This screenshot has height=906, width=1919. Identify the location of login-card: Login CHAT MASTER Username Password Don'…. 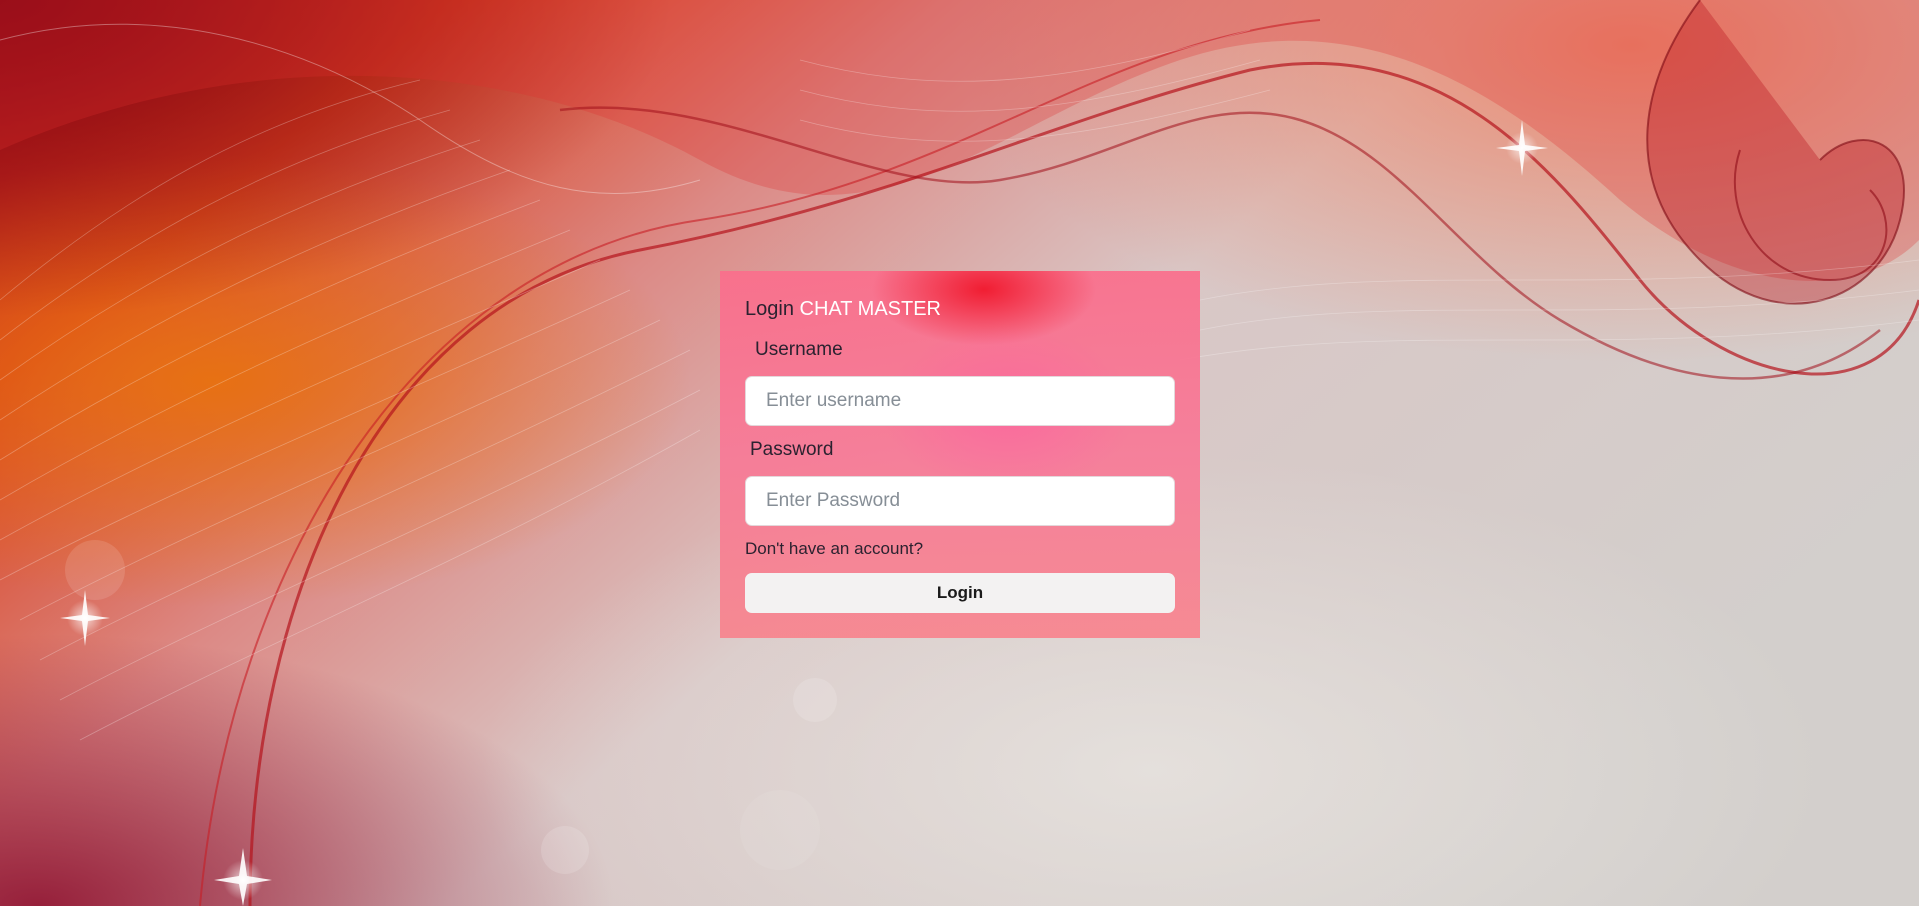
(960, 454).